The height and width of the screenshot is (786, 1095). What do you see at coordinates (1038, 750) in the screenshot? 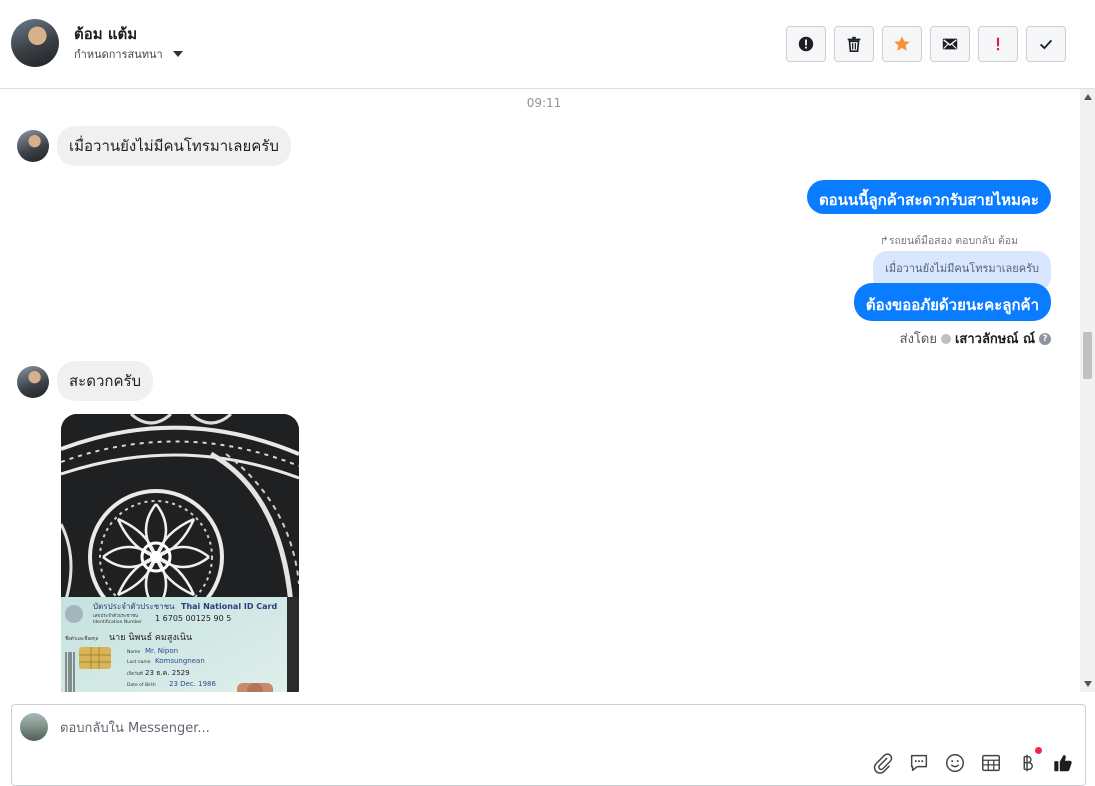
I see `new-feature-dot` at bounding box center [1038, 750].